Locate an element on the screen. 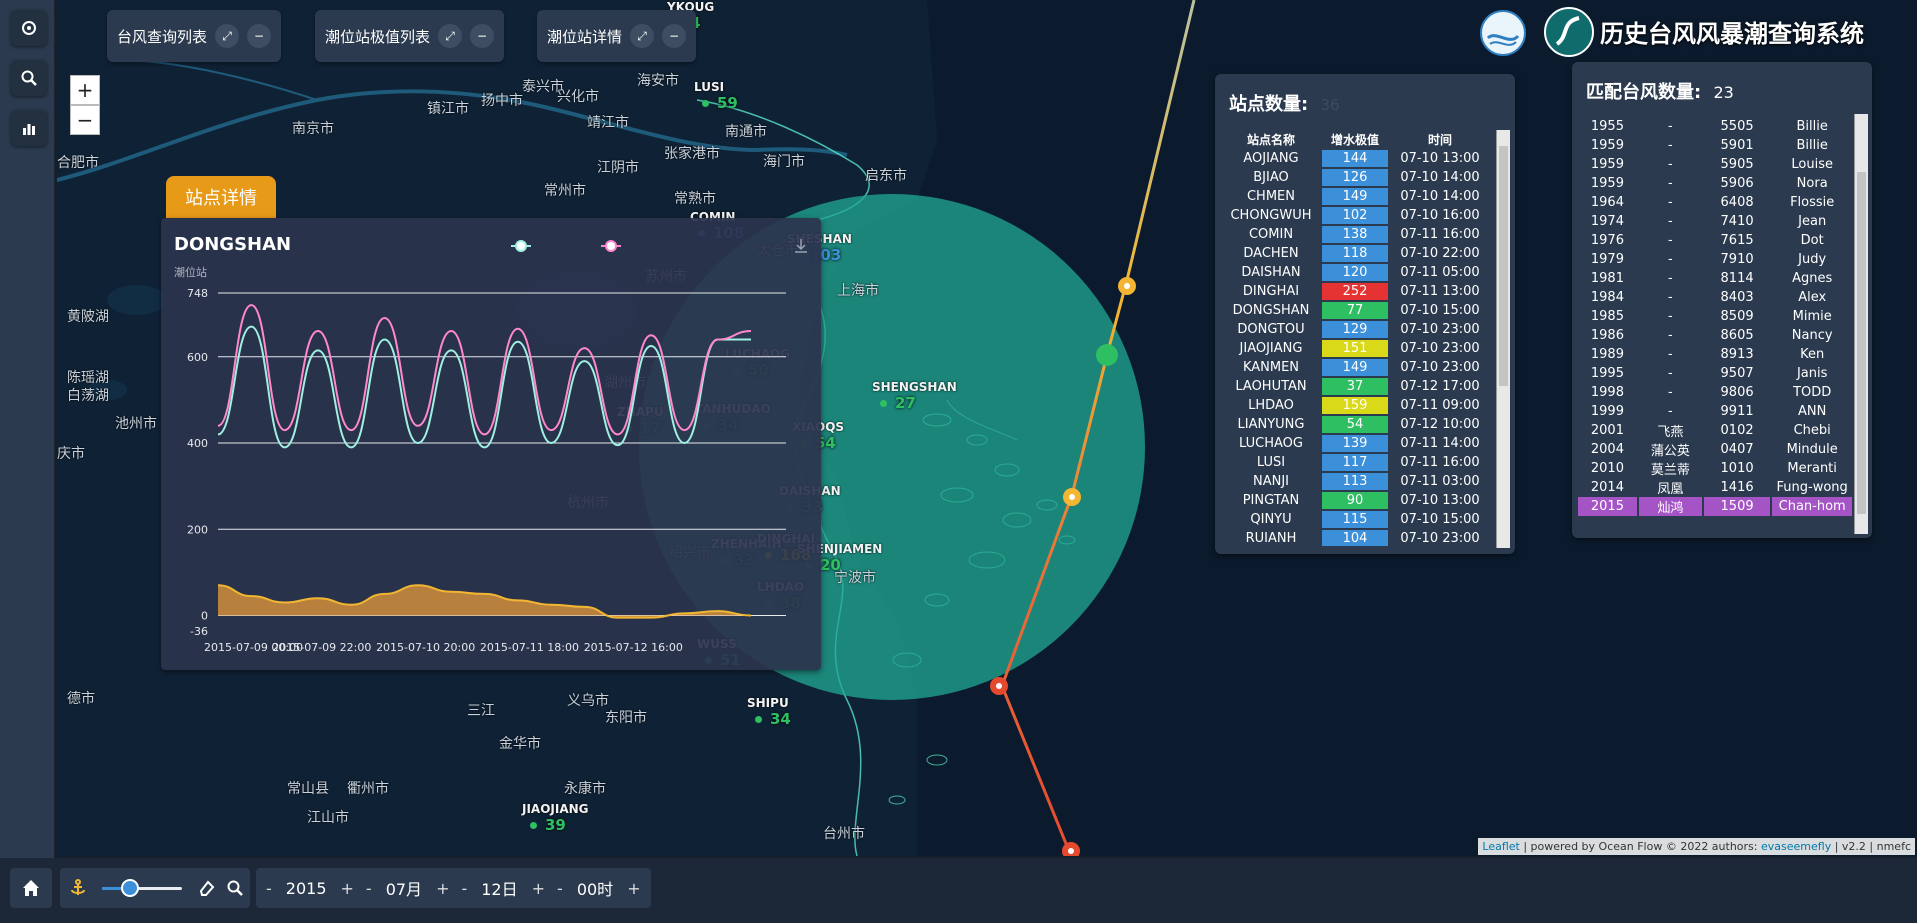 The height and width of the screenshot is (923, 1917). institute-logo-icon is located at coordinates (1503, 33).